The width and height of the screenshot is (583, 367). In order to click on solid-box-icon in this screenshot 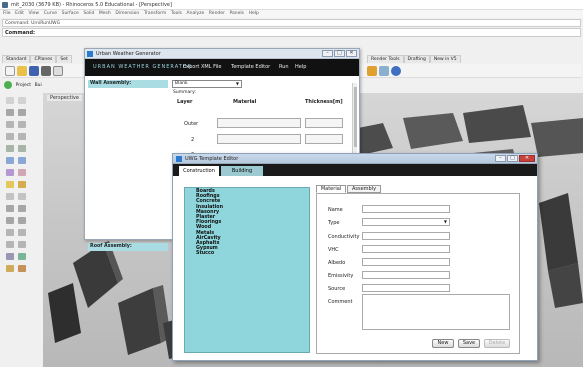, I will do `click(10, 160)`.